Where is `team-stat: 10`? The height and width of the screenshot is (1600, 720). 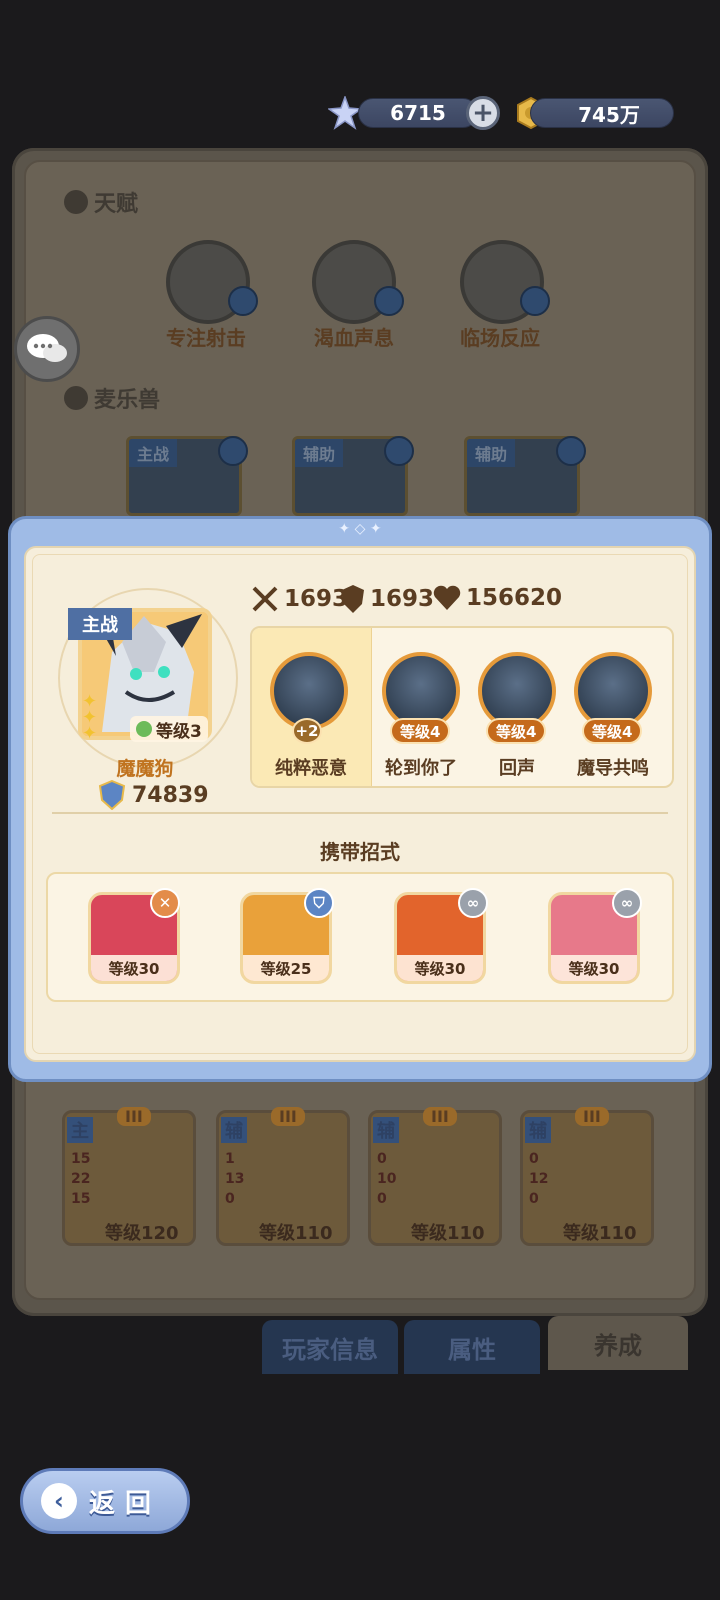 team-stat: 10 is located at coordinates (387, 1179).